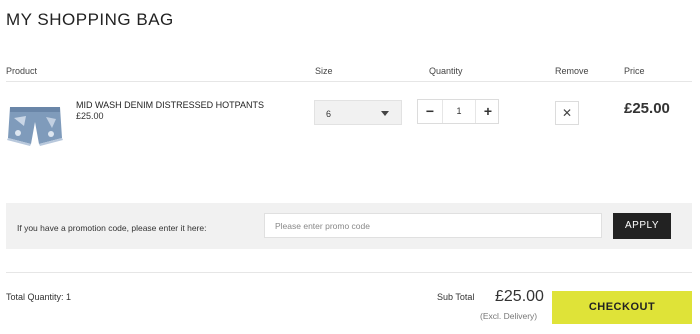 Image resolution: width=700 pixels, height=334 pixels. I want to click on product-unit-price: £25.00, so click(90, 116).